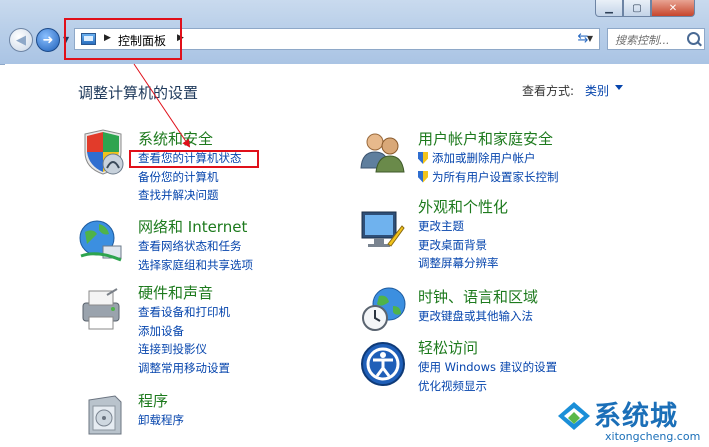 The image size is (709, 447). Describe the element at coordinates (548, 91) in the screenshot. I see `view-by-label: 查看方式:` at that location.